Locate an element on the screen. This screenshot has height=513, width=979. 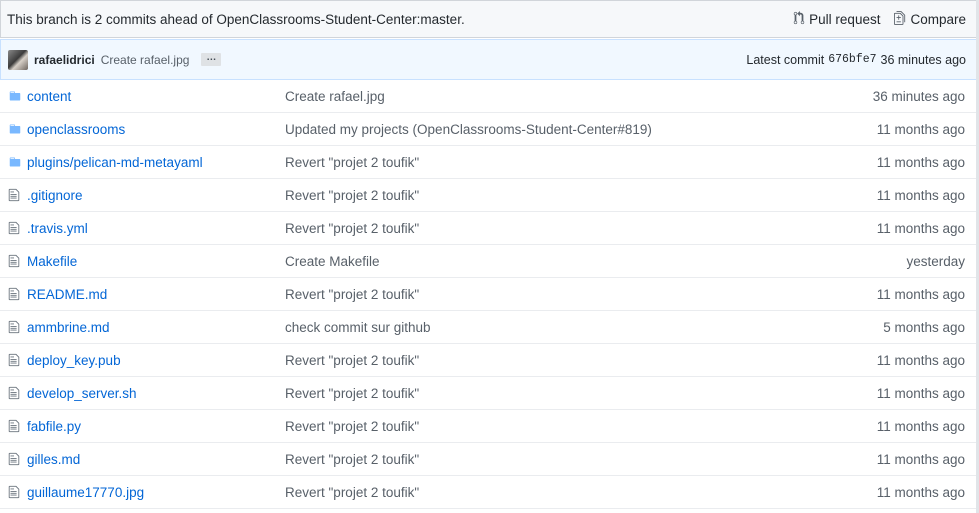
file-commit-message: Create Makefile is located at coordinates (630, 261).